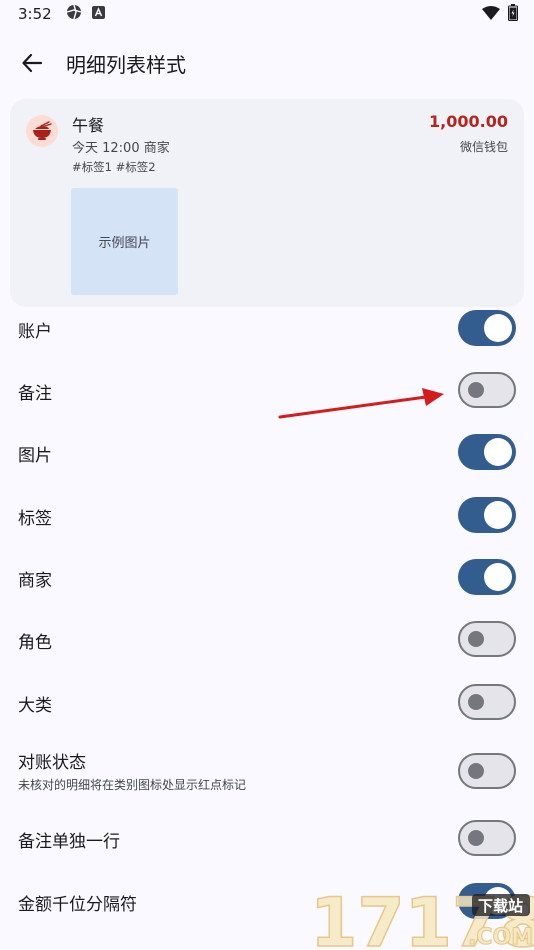 This screenshot has width=534, height=950. I want to click on category-icon, so click(42, 131).